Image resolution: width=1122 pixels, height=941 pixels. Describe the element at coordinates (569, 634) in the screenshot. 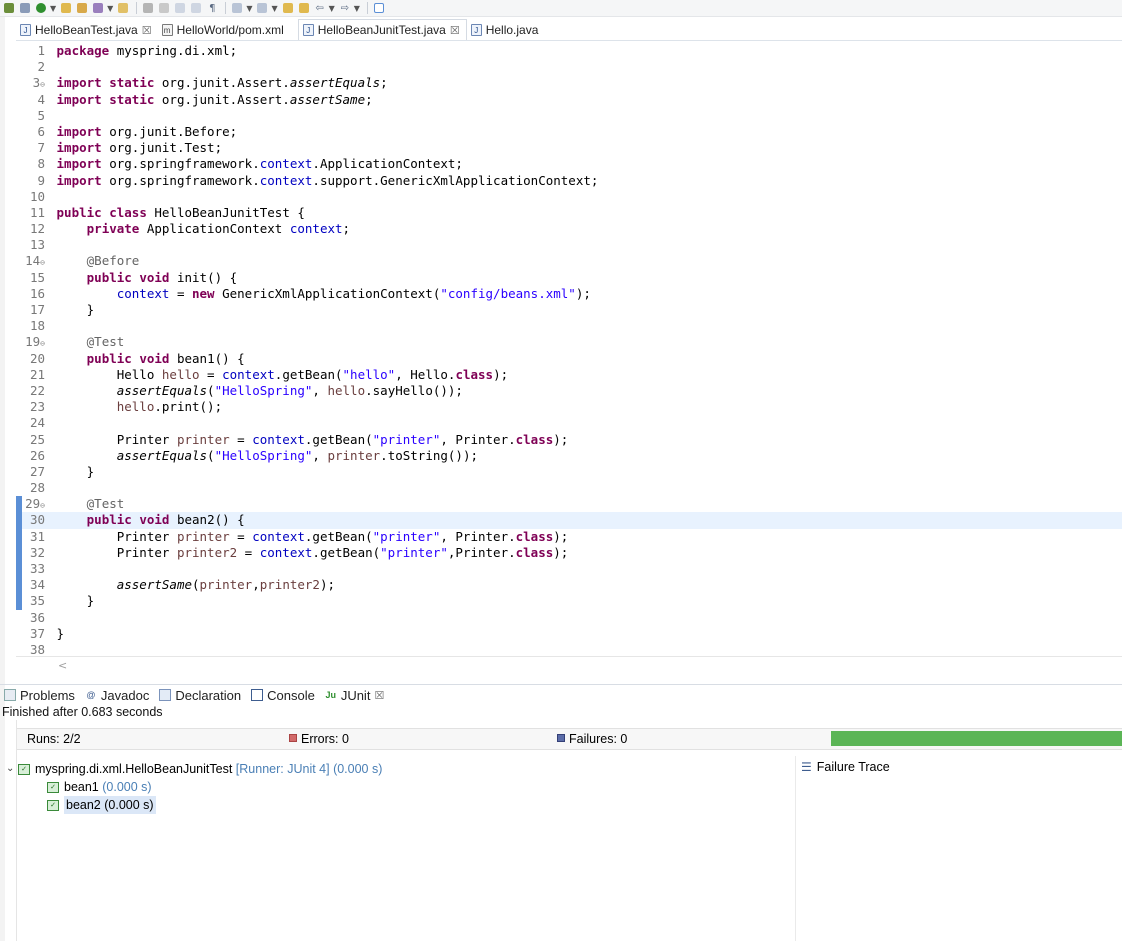

I see `code-line: 37 }` at that location.